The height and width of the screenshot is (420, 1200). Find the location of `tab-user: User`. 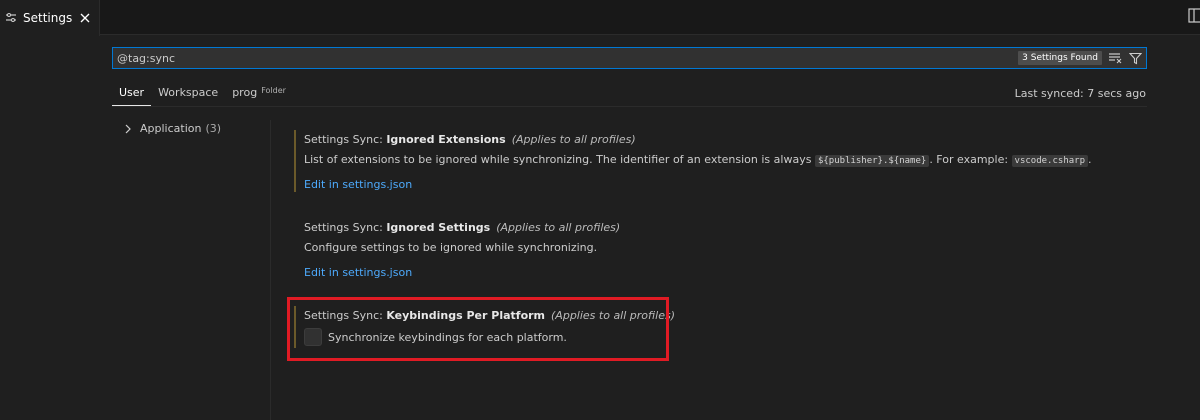

tab-user: User is located at coordinates (132, 93).